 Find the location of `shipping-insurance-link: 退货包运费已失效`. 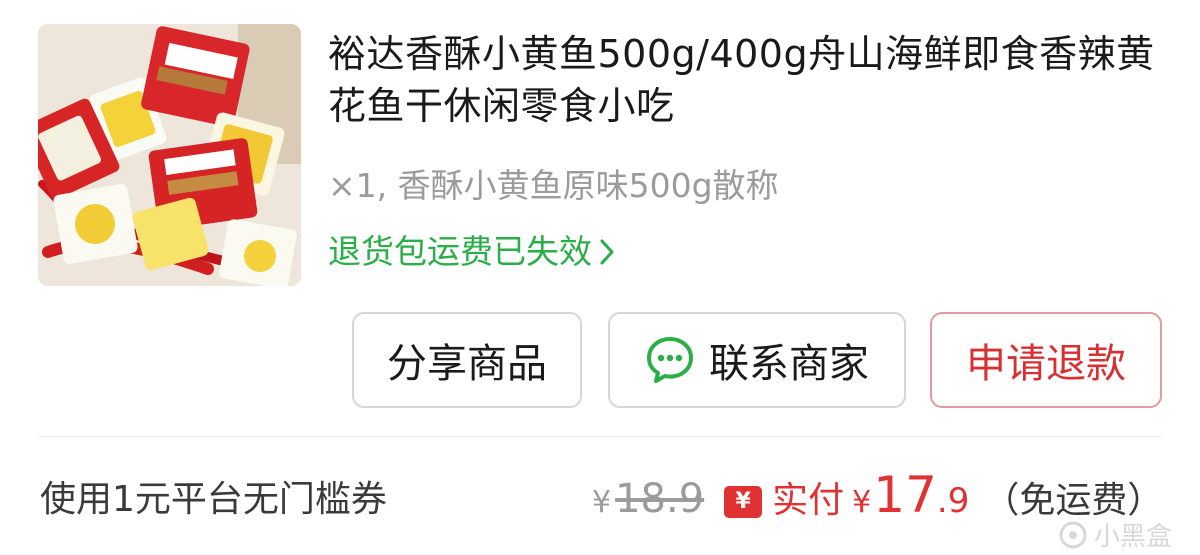

shipping-insurance-link: 退货包运费已失效 is located at coordinates (472, 252).